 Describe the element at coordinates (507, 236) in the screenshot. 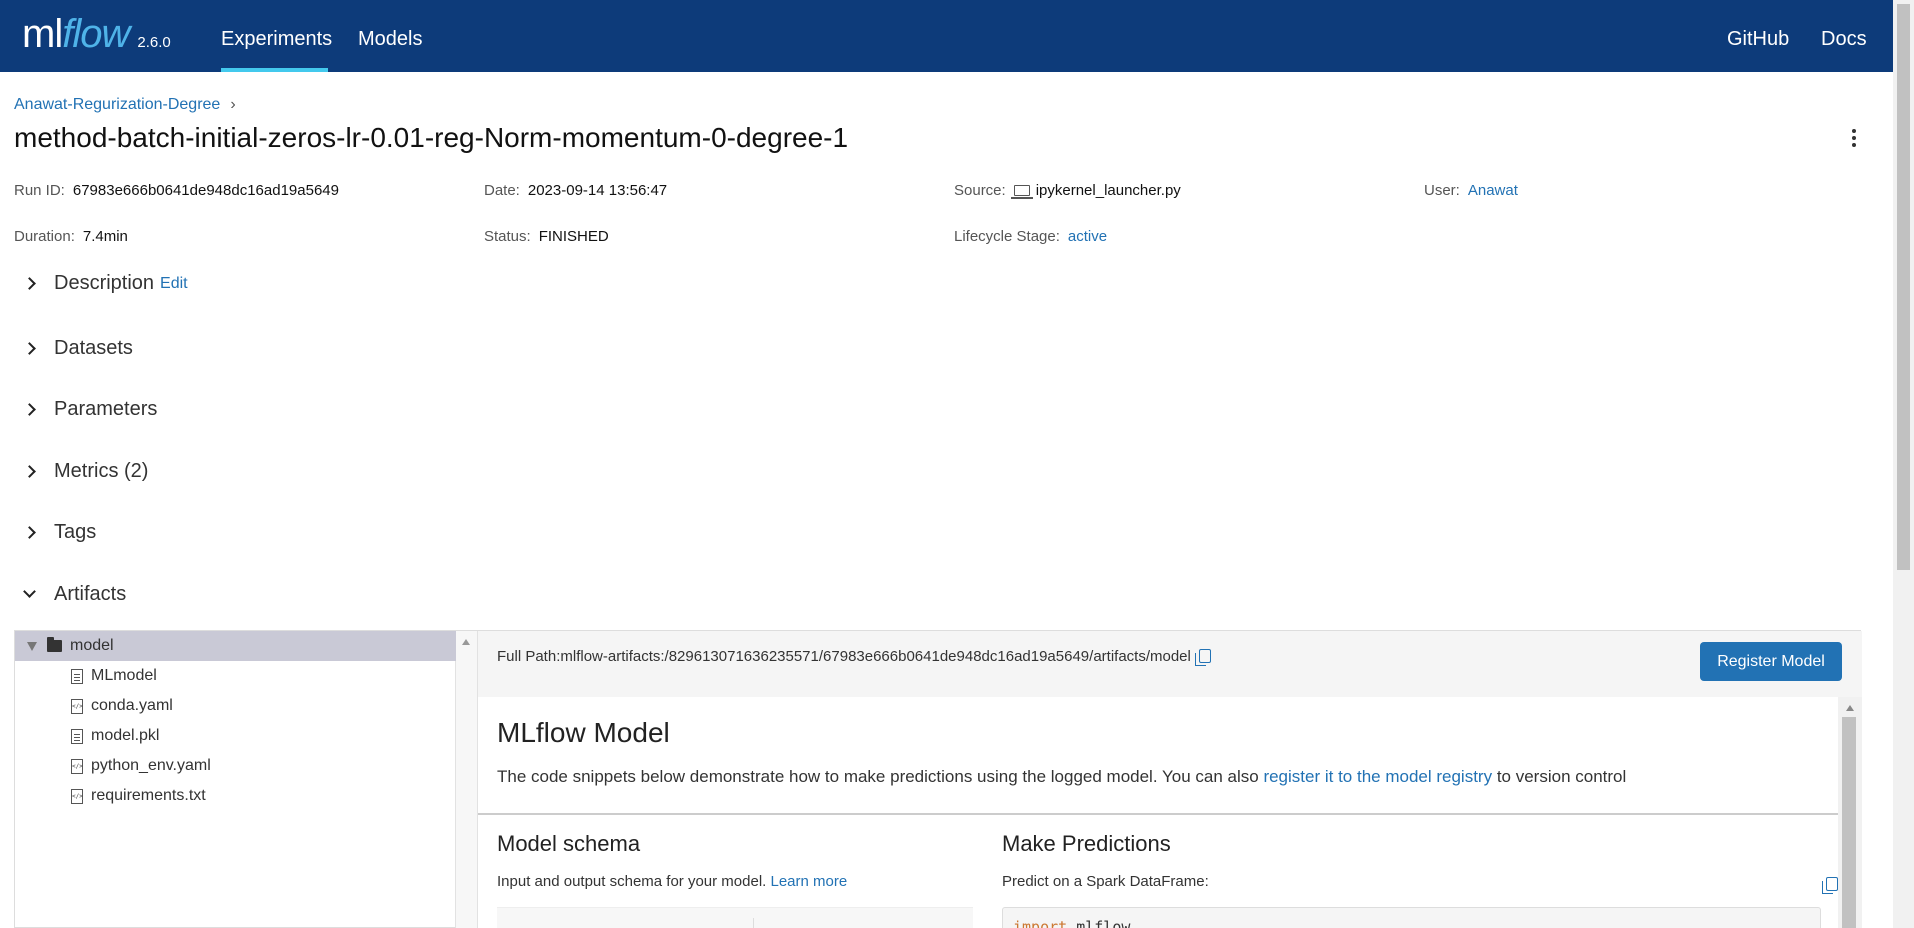

I see `status-label: Status:` at that location.